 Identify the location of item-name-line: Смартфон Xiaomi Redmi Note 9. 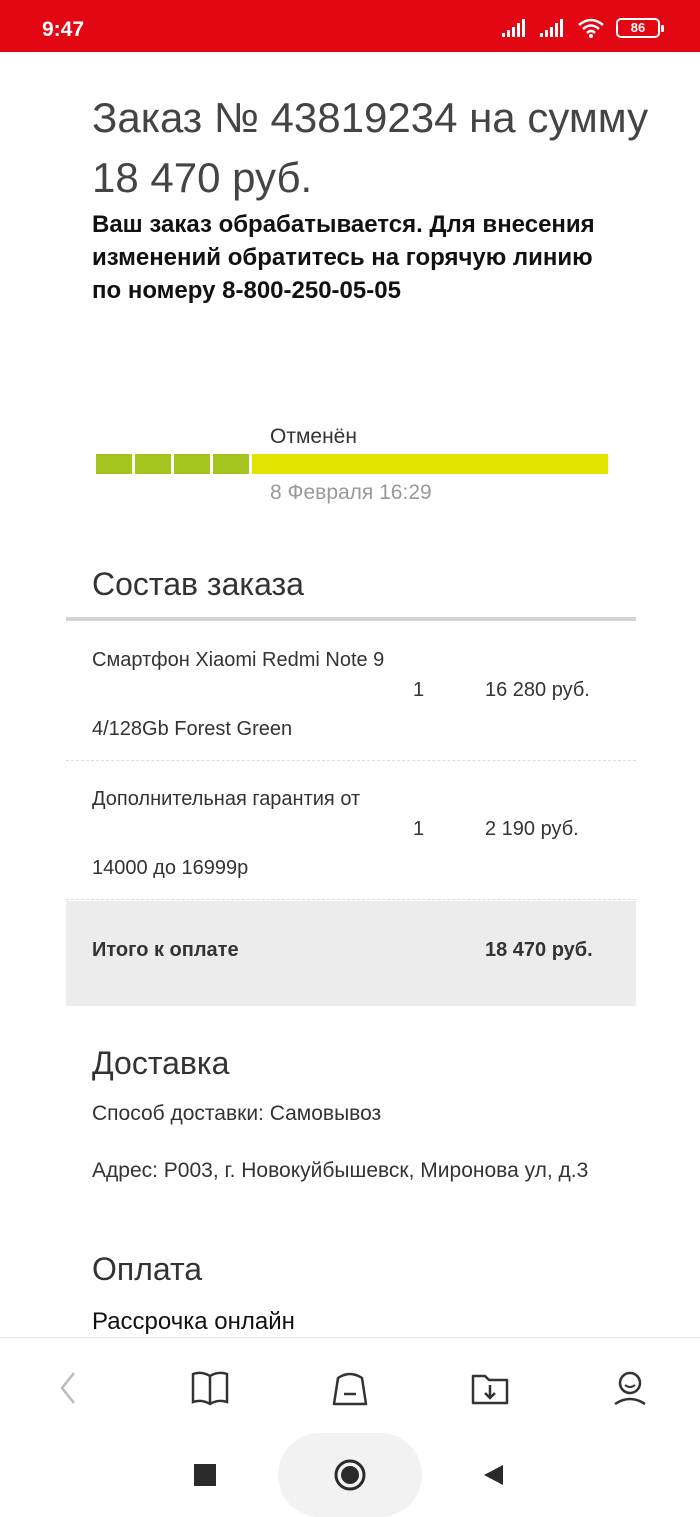
(238, 660).